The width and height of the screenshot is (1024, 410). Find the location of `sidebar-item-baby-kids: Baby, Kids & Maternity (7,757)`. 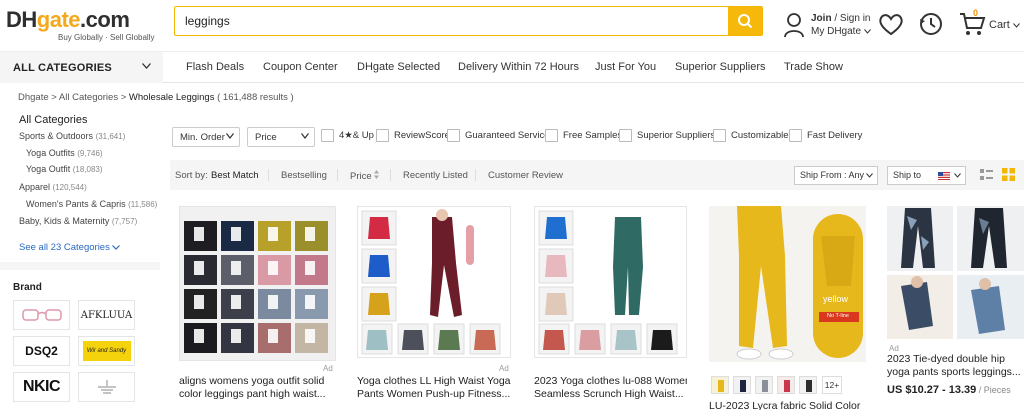

sidebar-item-baby-kids: Baby, Kids & Maternity (7,757) is located at coordinates (78, 221).